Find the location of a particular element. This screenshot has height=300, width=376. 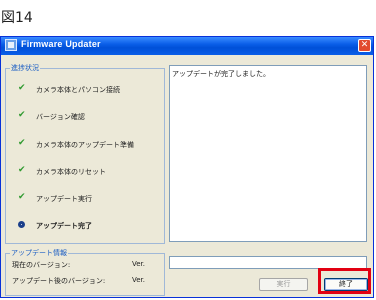

firmware-updater-icon is located at coordinates (11, 45).